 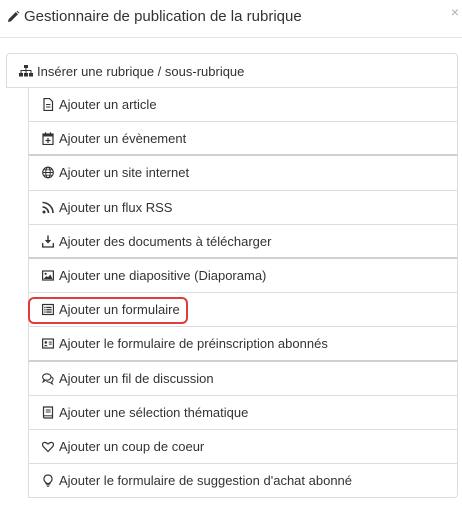 I want to click on add-slide-item: Ajouter une diapositive (Diaporama), so click(x=243, y=276).